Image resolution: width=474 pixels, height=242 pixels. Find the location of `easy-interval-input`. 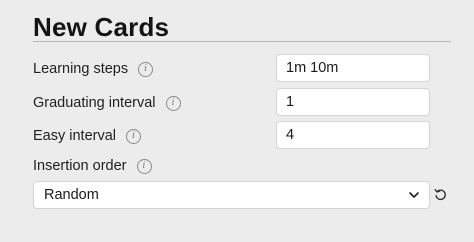

easy-interval-input is located at coordinates (353, 135).